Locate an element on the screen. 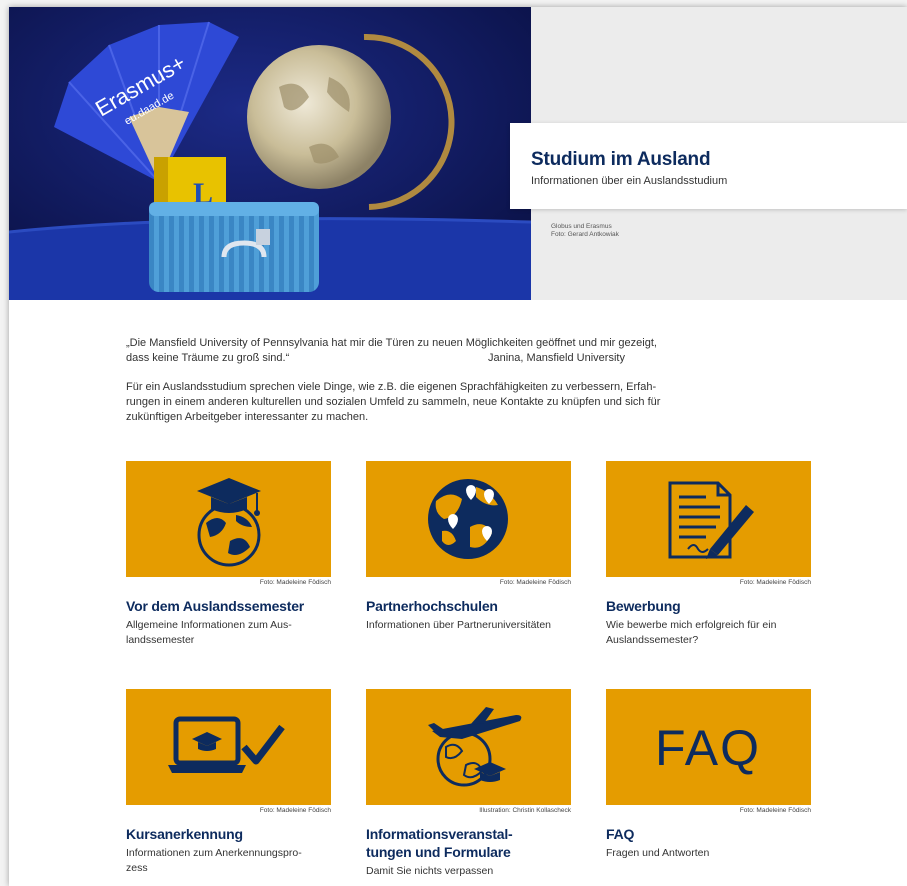 The width and height of the screenshot is (907, 886). desc-line: Fragen und Antworten is located at coordinates (658, 853).